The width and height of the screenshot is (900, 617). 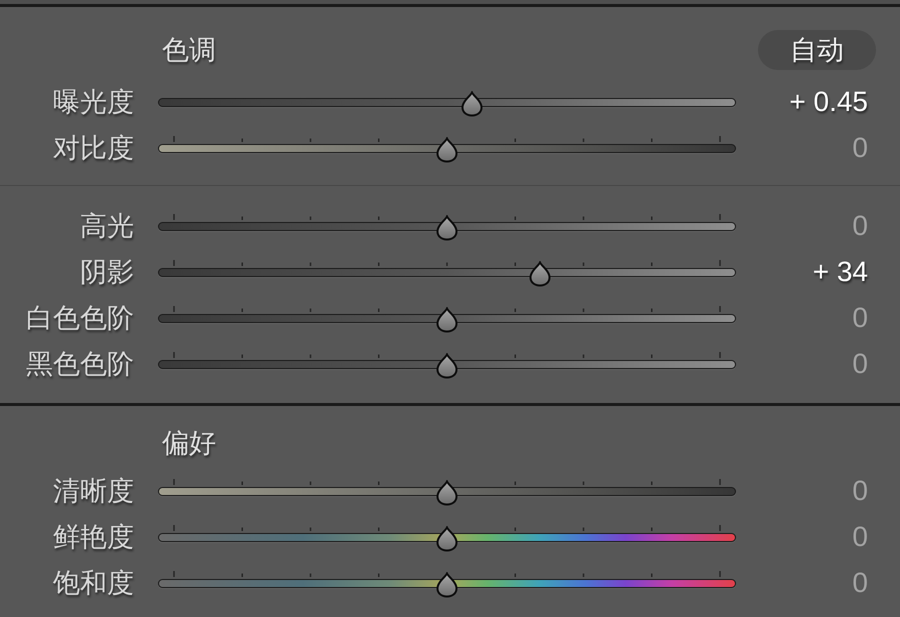 I want to click on slider-label: 高光, so click(x=107, y=226).